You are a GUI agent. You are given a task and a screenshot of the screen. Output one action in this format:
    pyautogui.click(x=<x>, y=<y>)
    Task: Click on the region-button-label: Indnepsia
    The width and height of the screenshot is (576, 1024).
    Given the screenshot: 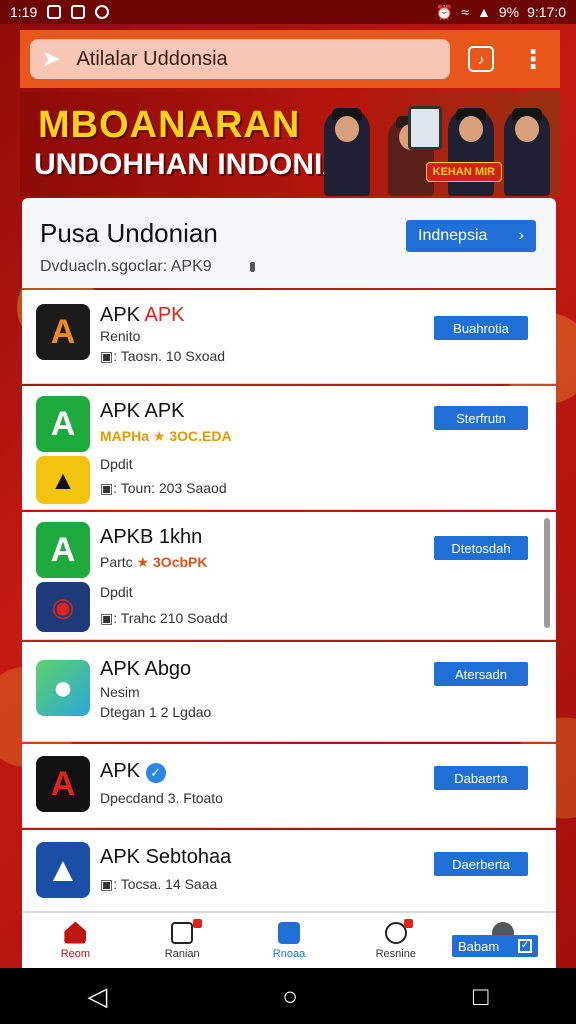 What is the action you would take?
    pyautogui.click(x=453, y=235)
    